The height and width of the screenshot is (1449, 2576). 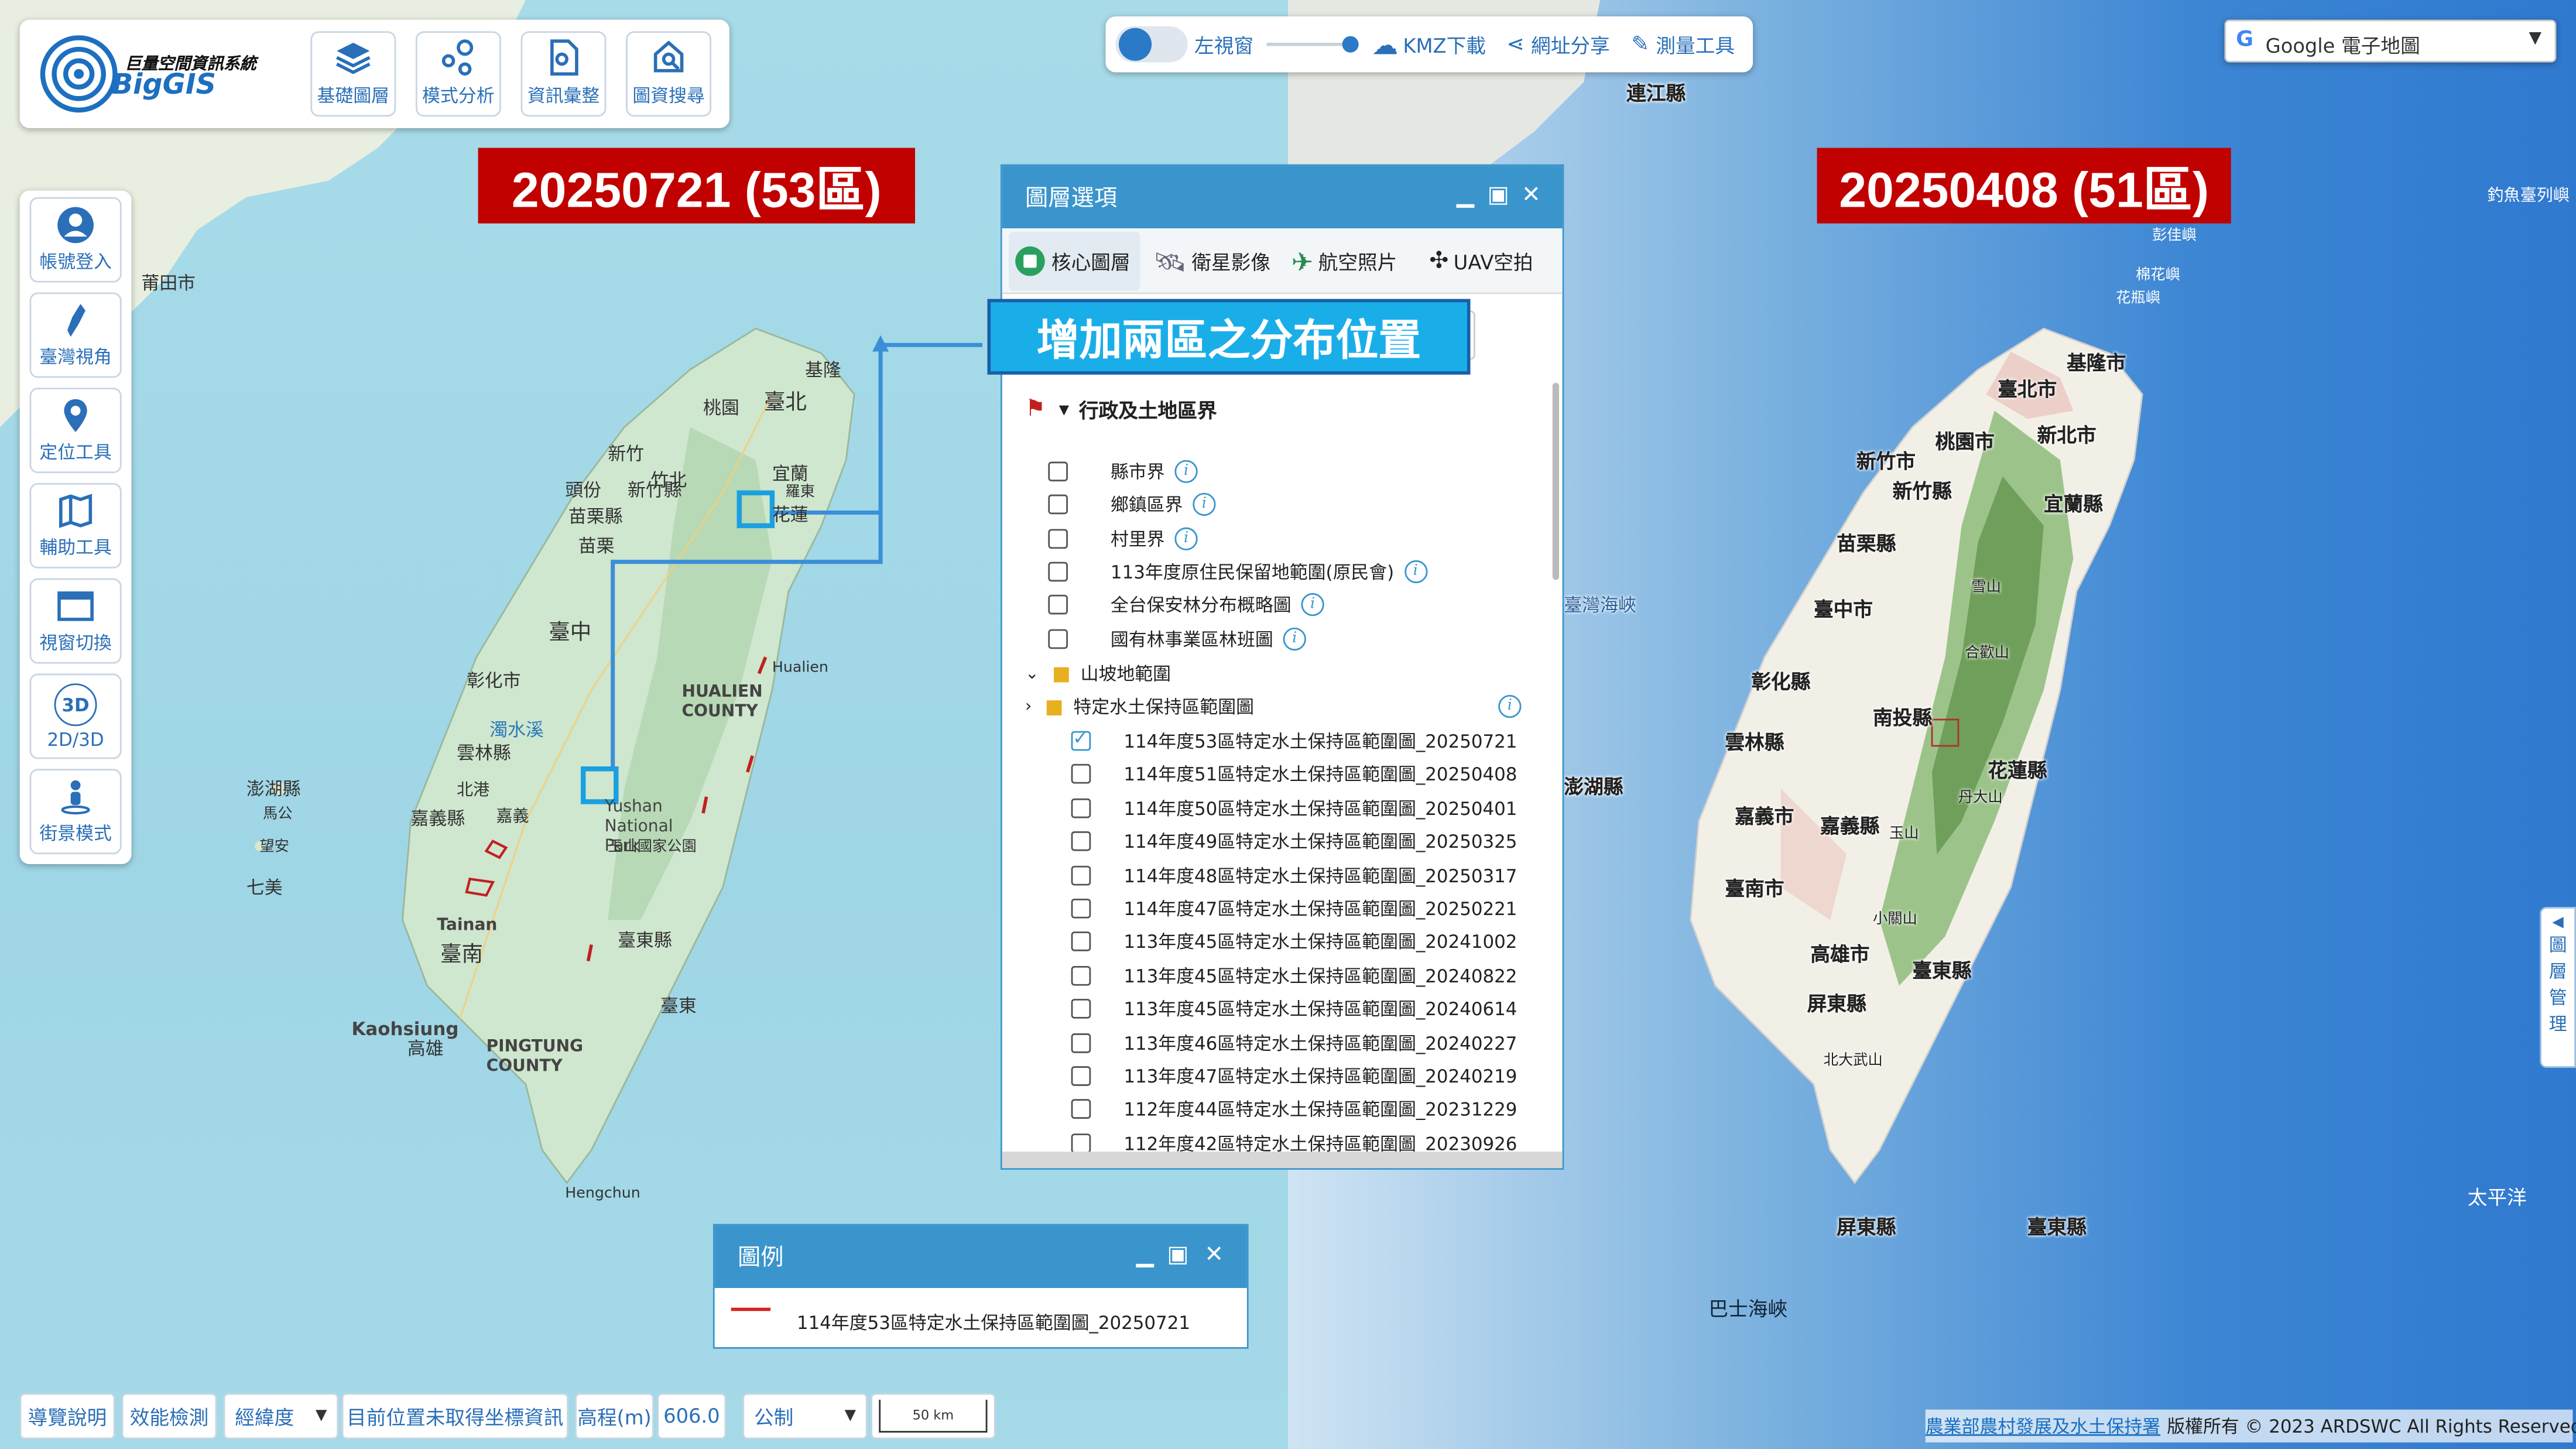 What do you see at coordinates (1843, 609) in the screenshot?
I see `map-label: 臺中市` at bounding box center [1843, 609].